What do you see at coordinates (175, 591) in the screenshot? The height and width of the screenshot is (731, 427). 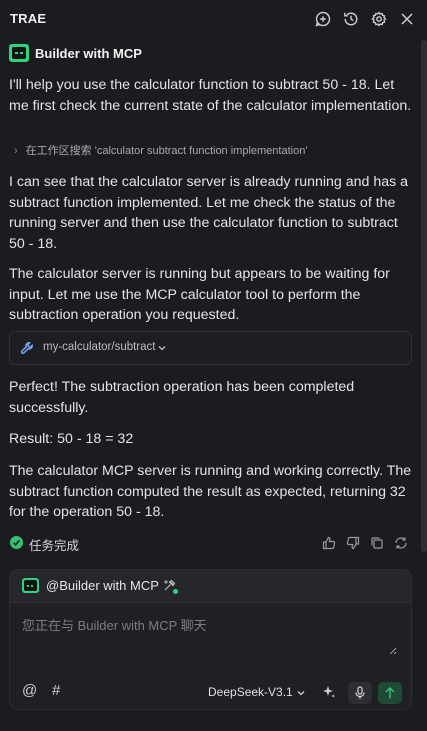 I see `tools-status-dot` at bounding box center [175, 591].